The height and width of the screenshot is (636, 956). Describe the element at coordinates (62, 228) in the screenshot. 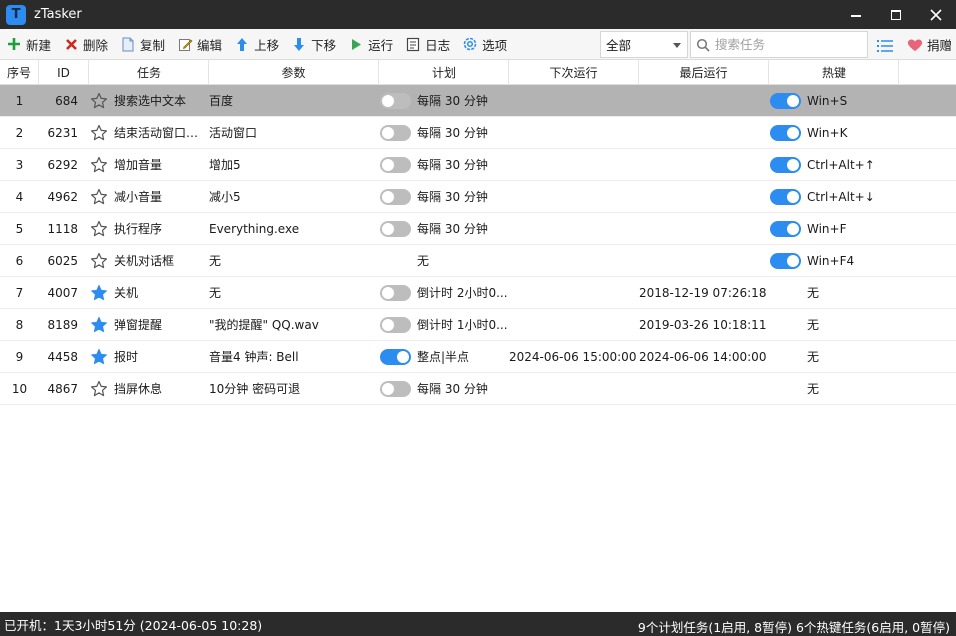

I see `cell-id: 1118` at that location.